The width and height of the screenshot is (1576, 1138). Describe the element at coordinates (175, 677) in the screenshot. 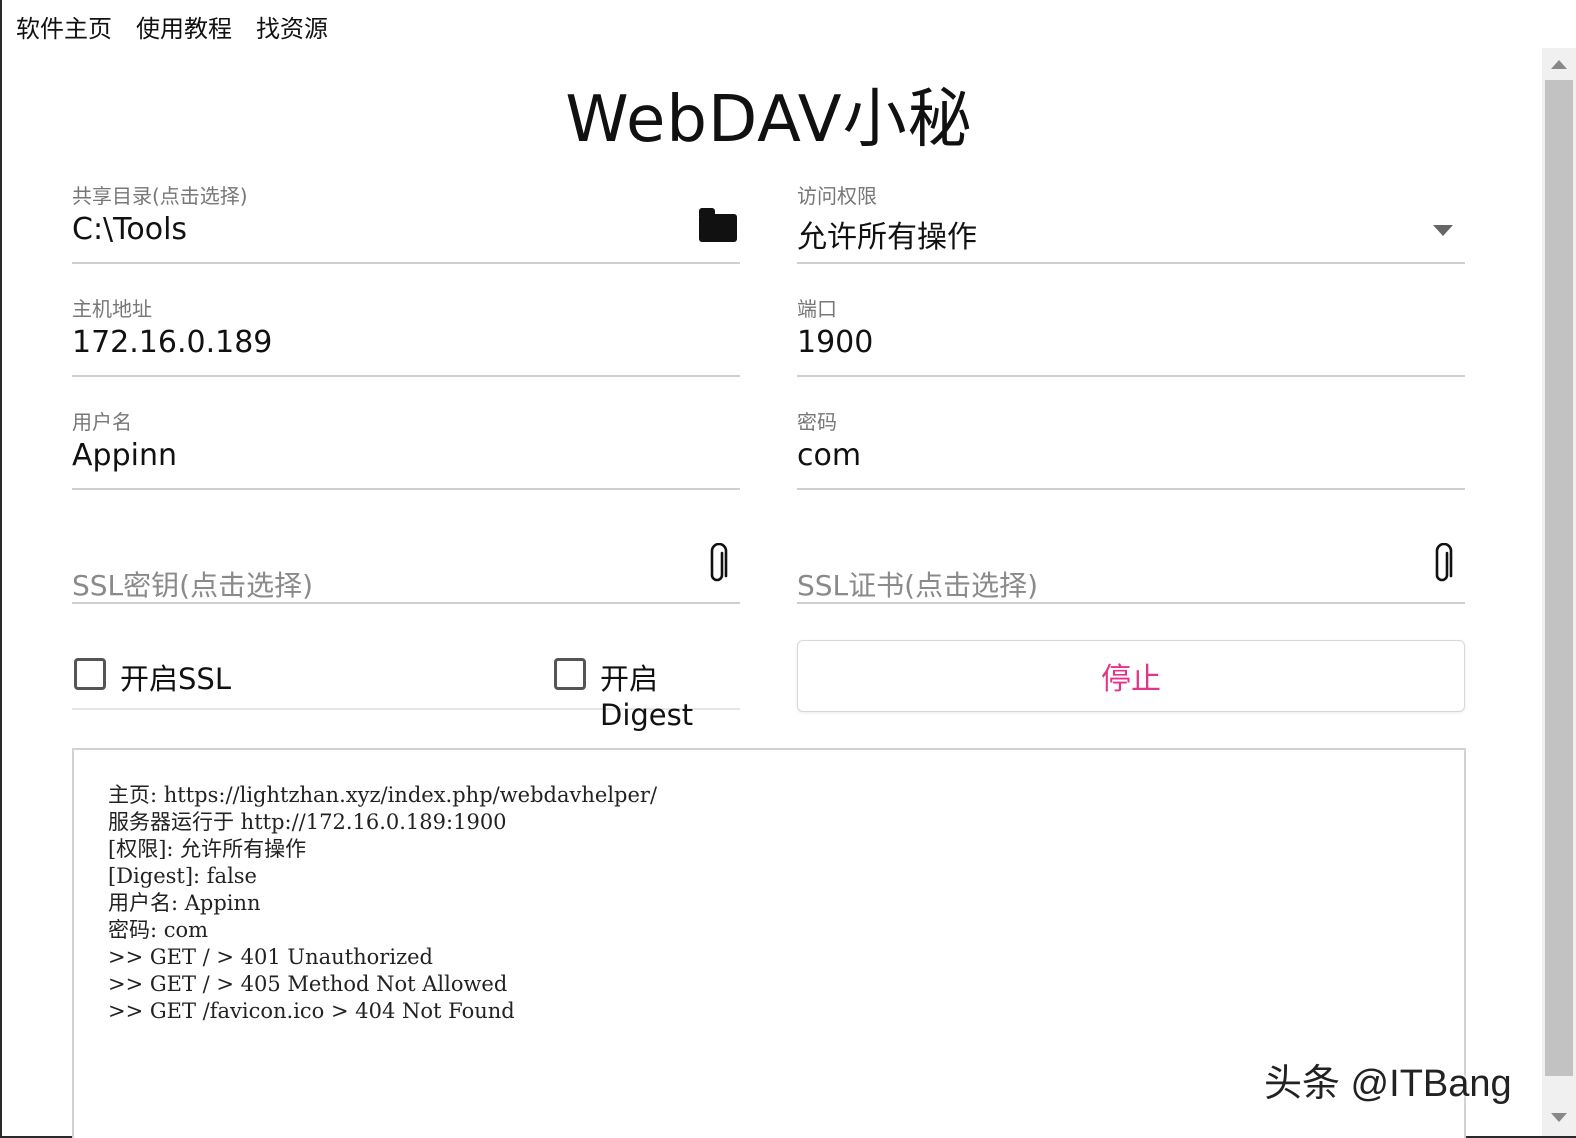

I see `enable-ssl-label: 开启SSL` at that location.